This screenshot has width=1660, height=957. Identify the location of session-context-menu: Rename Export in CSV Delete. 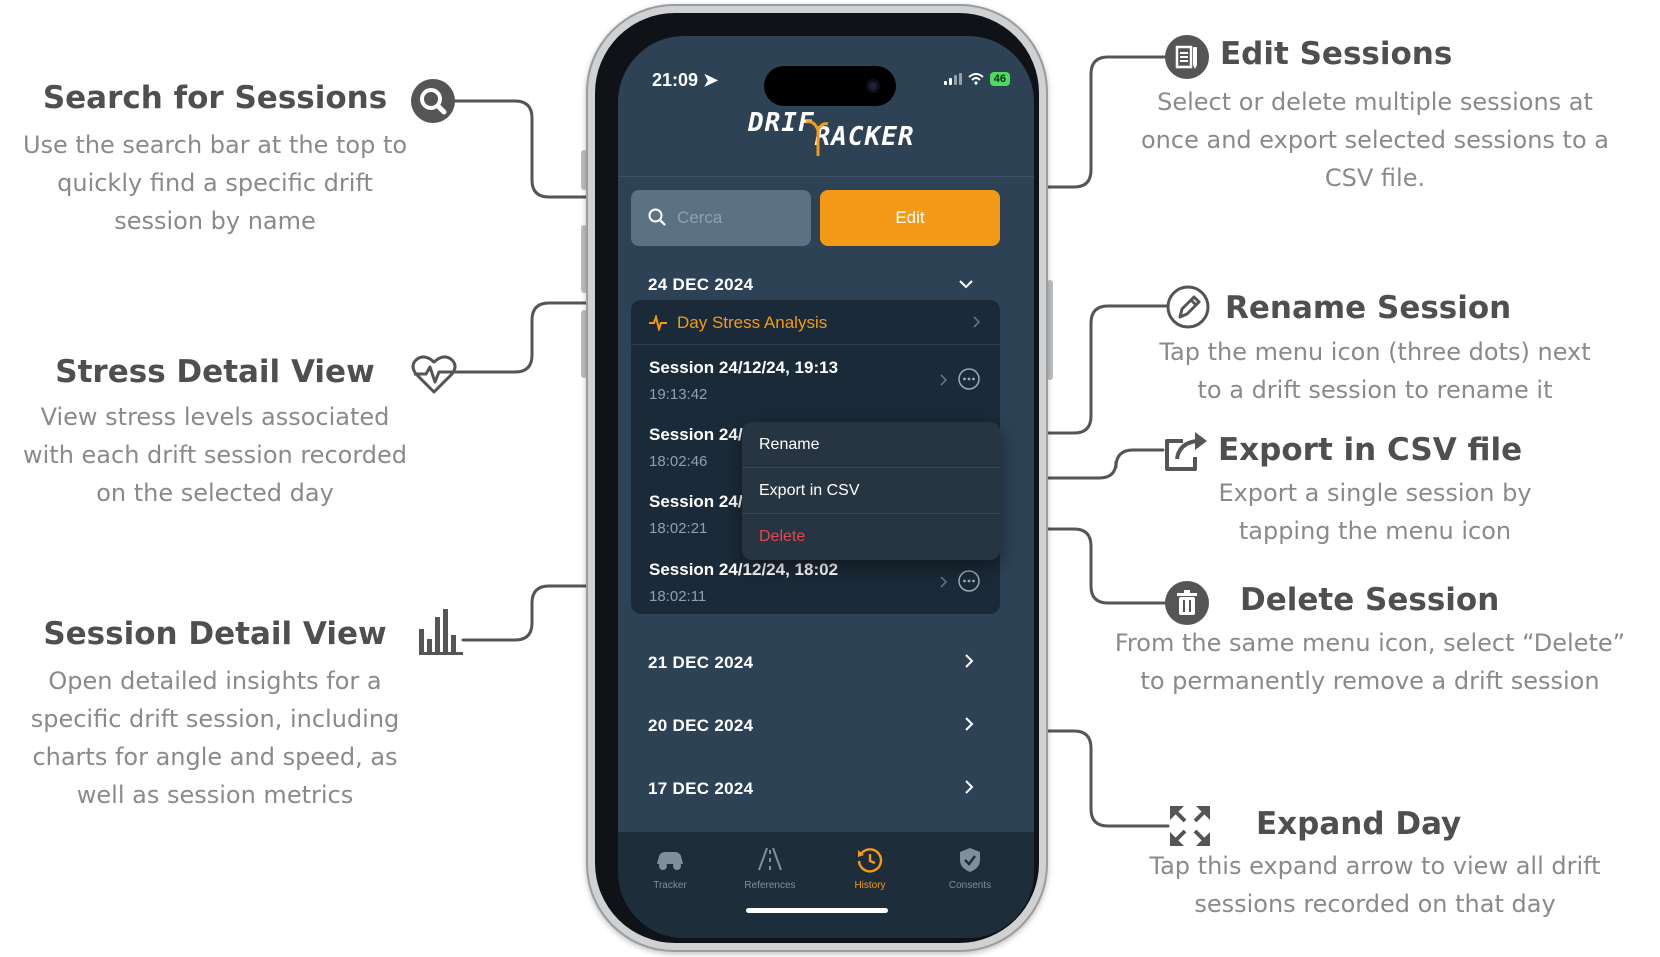
(871, 491).